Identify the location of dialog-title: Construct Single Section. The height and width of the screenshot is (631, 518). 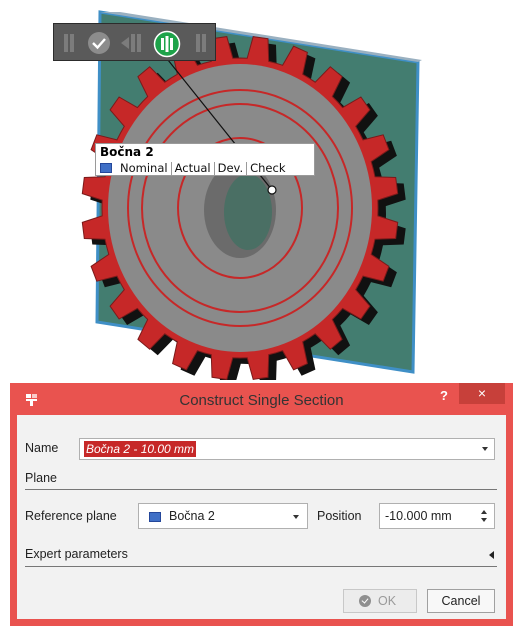
(261, 400).